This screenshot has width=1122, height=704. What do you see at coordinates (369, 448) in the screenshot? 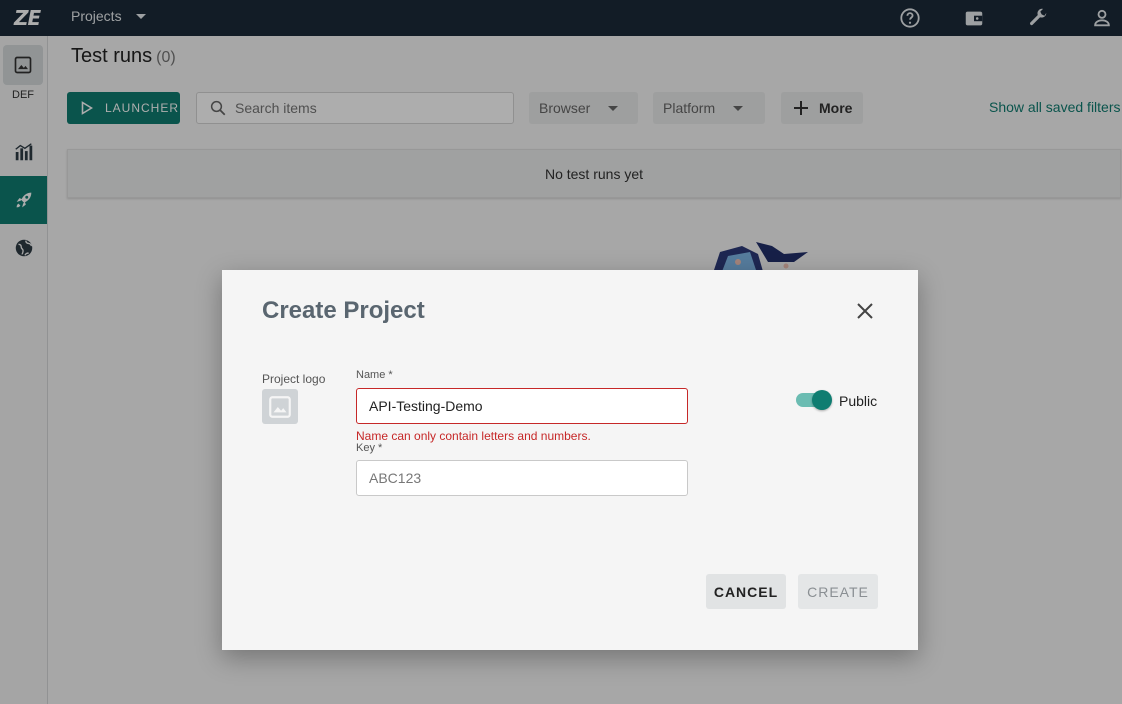
I see `key-field-label: Key *` at bounding box center [369, 448].